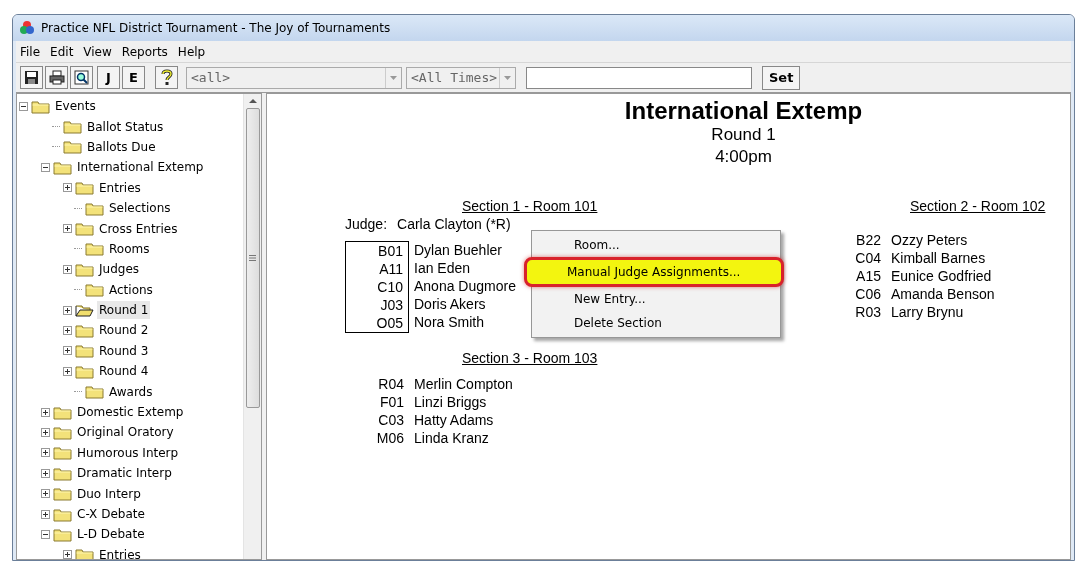 This screenshot has height=569, width=1089. I want to click on tree-item: Awards, so click(131, 391).